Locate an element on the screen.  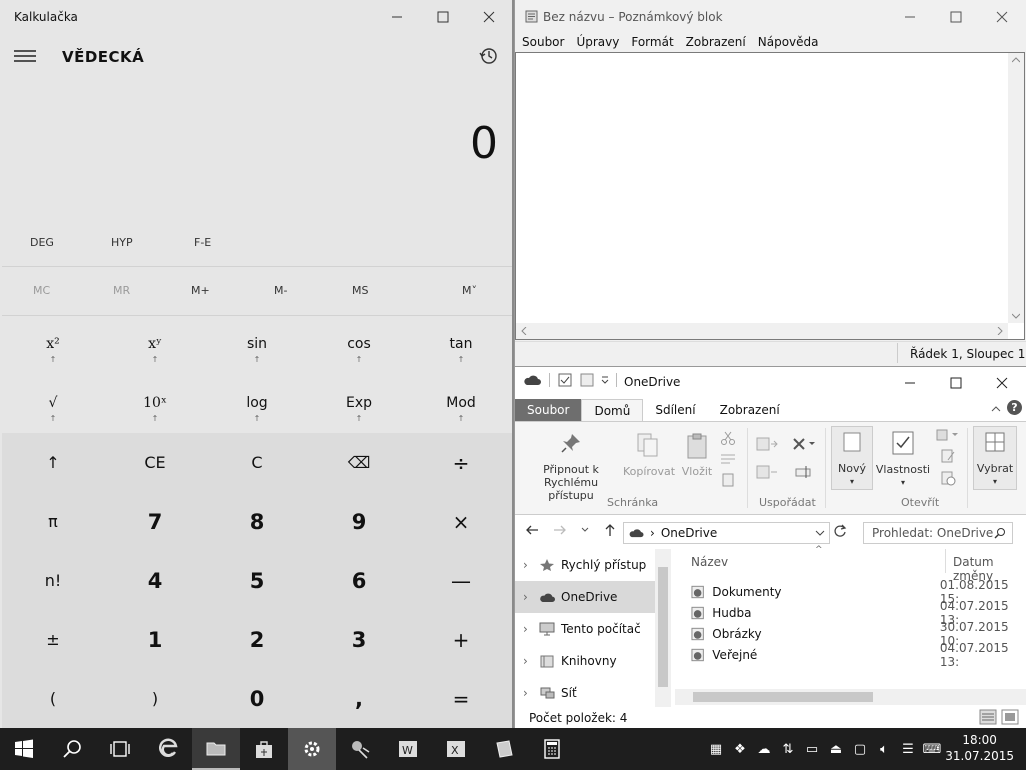
ce-button: CE is located at coordinates (155, 462).